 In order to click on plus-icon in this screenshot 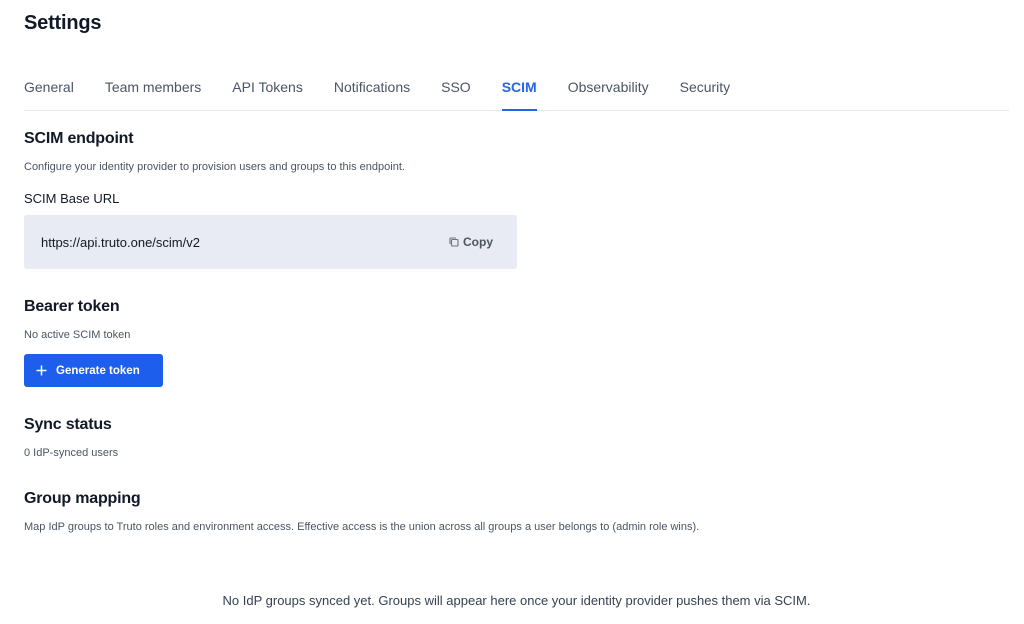, I will do `click(41, 370)`.